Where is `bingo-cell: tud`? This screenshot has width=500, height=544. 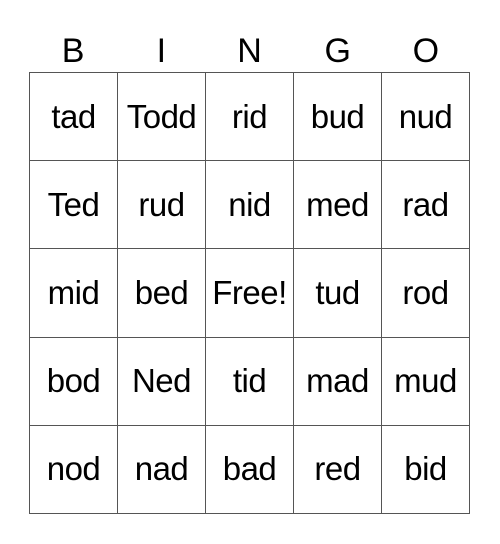
bingo-cell: tud is located at coordinates (338, 293).